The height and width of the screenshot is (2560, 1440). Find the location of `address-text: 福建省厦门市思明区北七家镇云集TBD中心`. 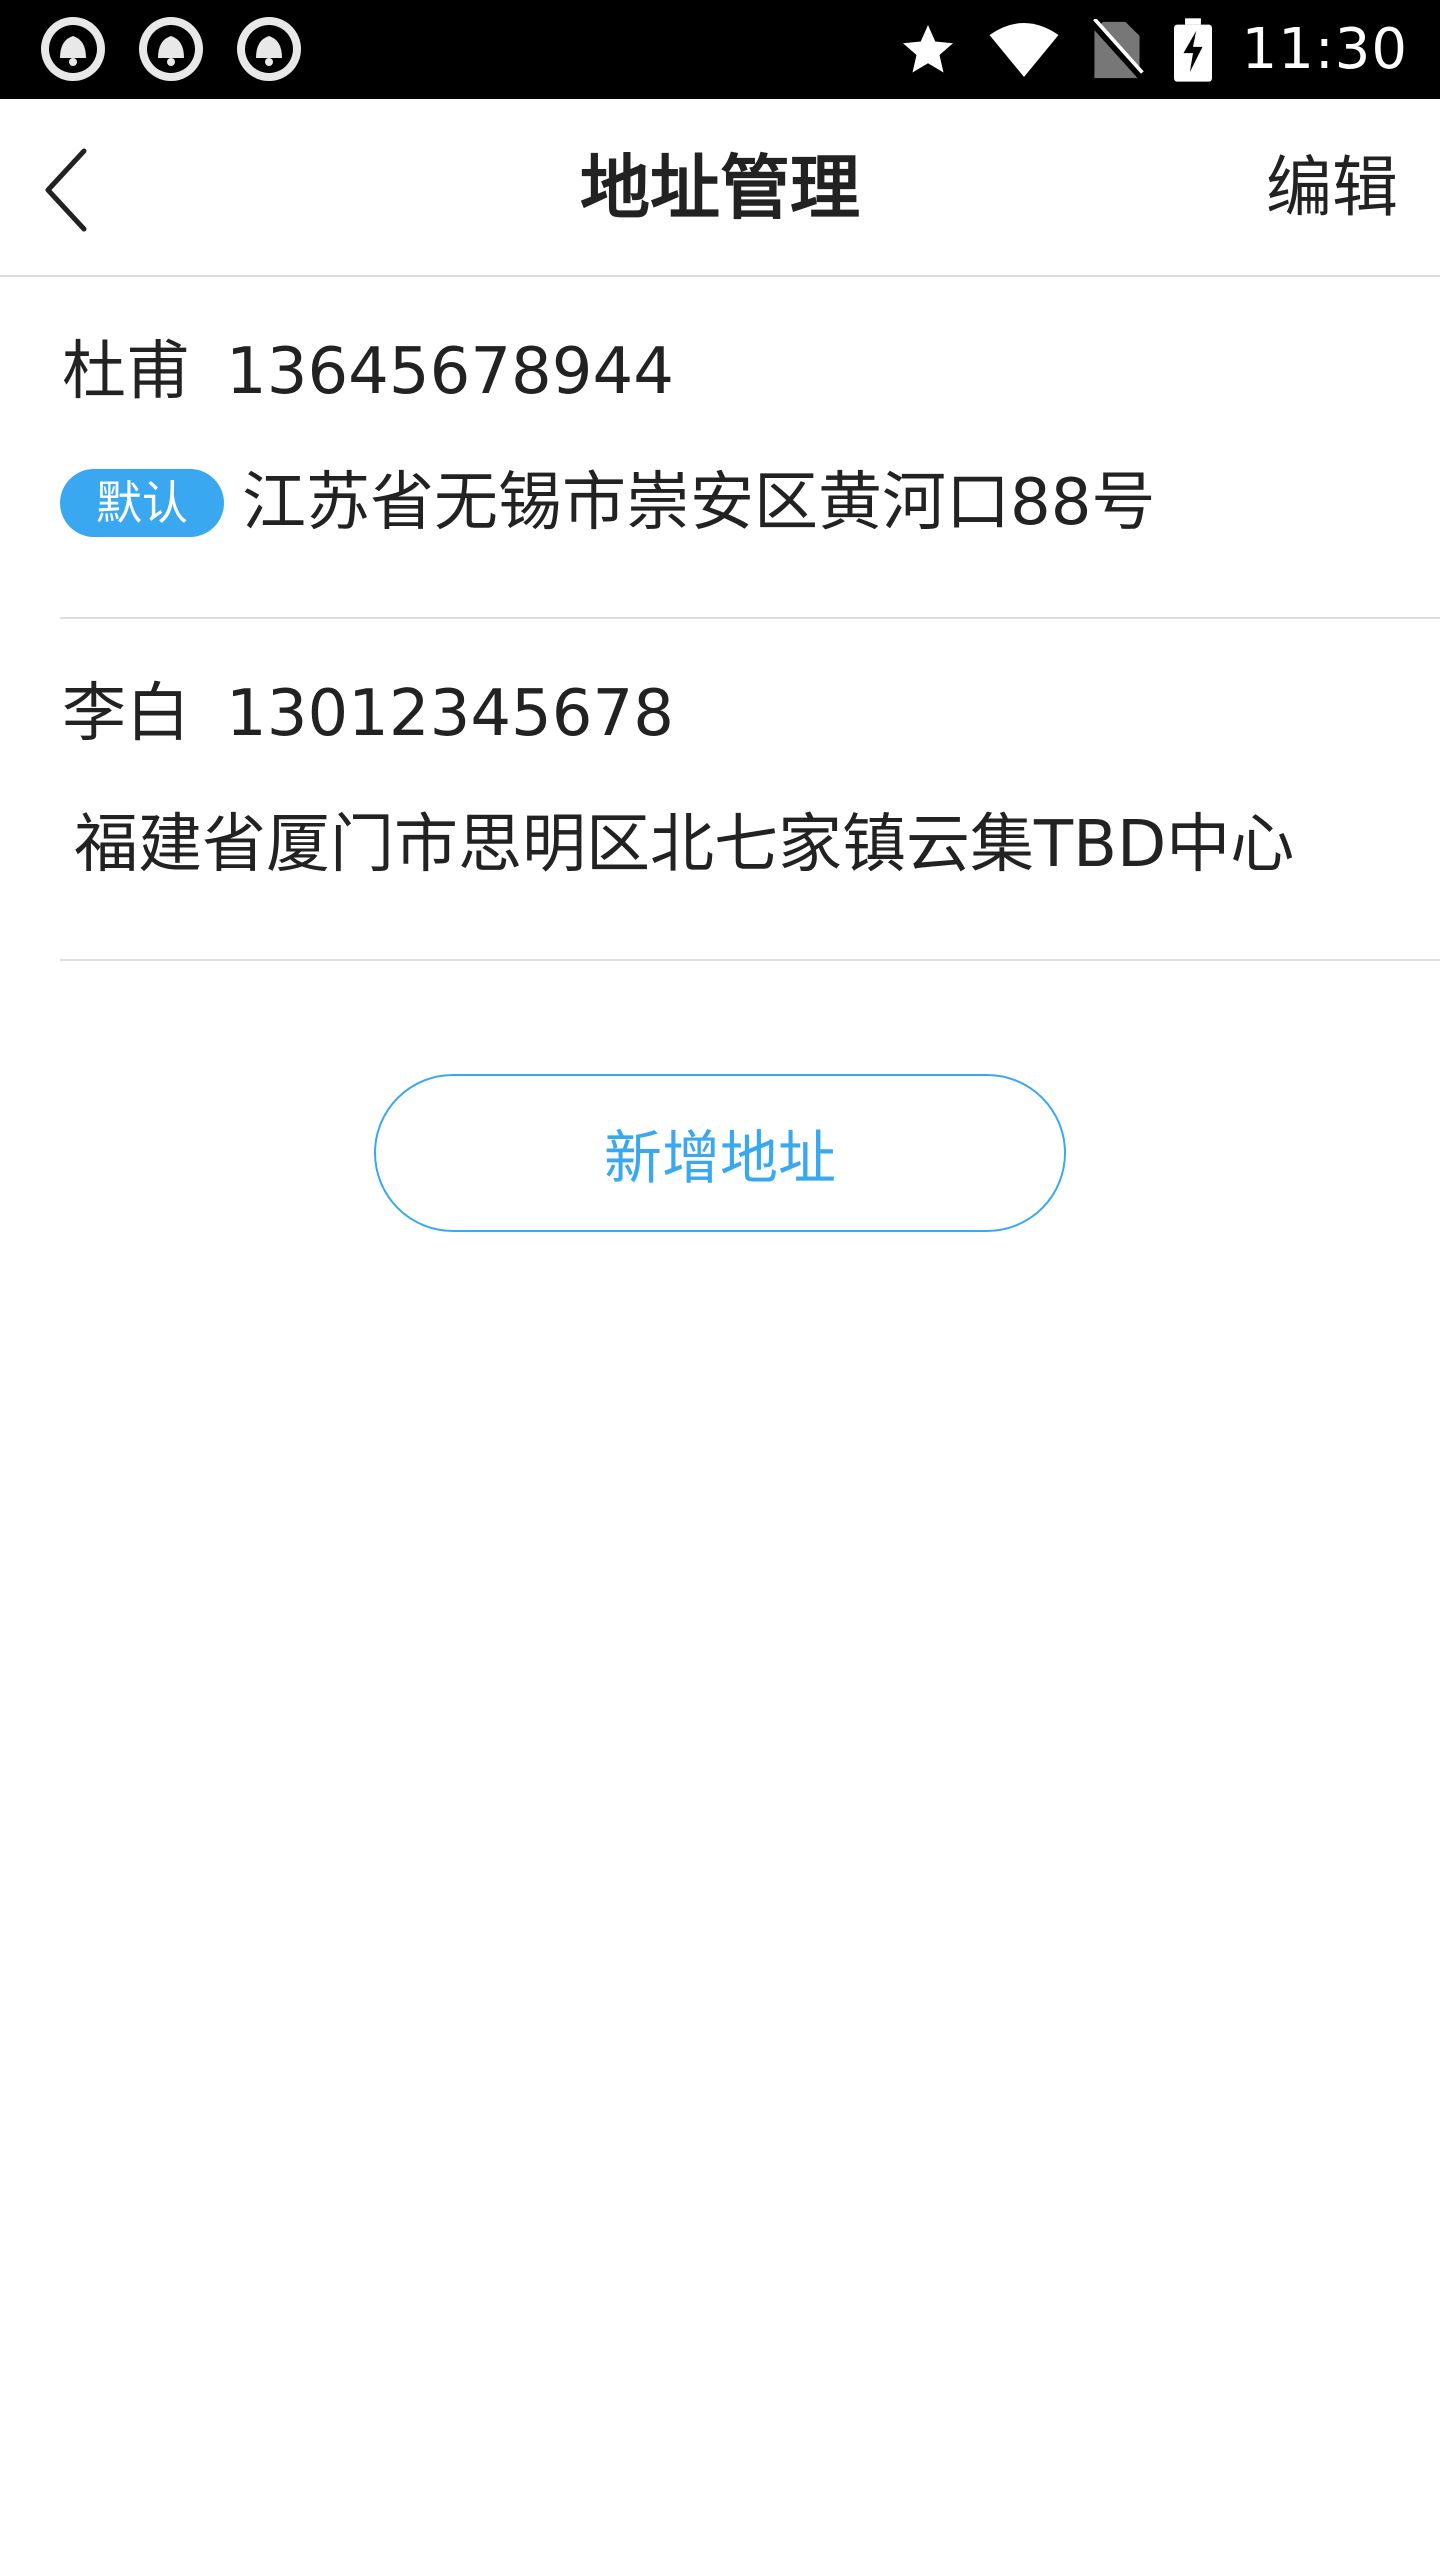

address-text: 福建省厦门市思明区北七家镇云集TBD中心 is located at coordinates (684, 845).